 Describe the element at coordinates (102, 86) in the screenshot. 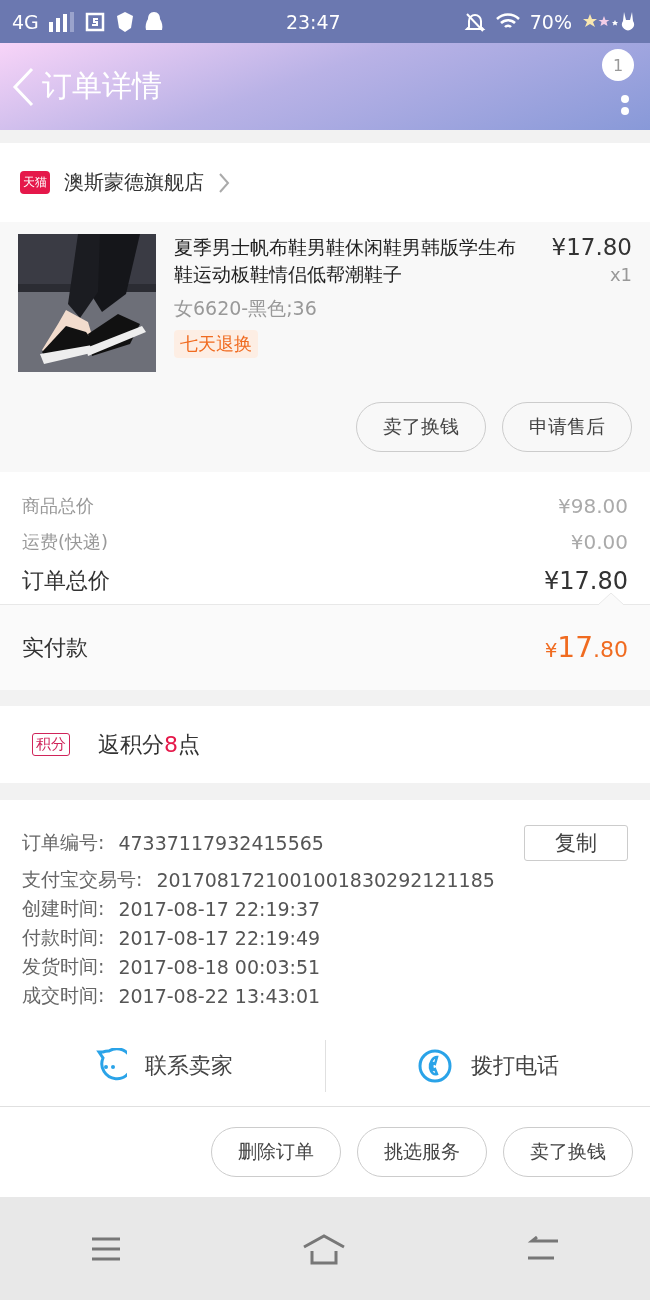

I see `page-title: 订单详情` at that location.